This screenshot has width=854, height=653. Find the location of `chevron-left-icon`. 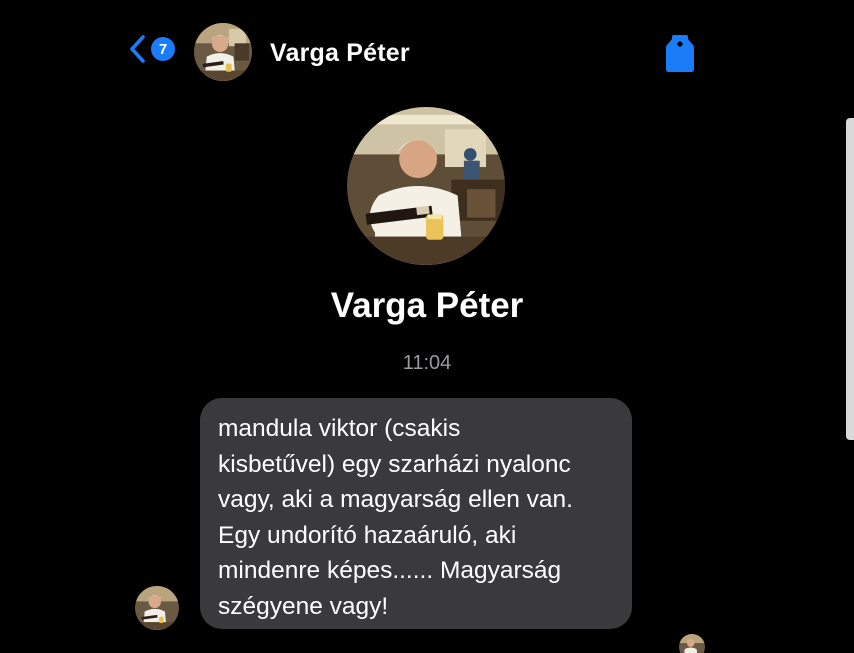

chevron-left-icon is located at coordinates (137, 49).